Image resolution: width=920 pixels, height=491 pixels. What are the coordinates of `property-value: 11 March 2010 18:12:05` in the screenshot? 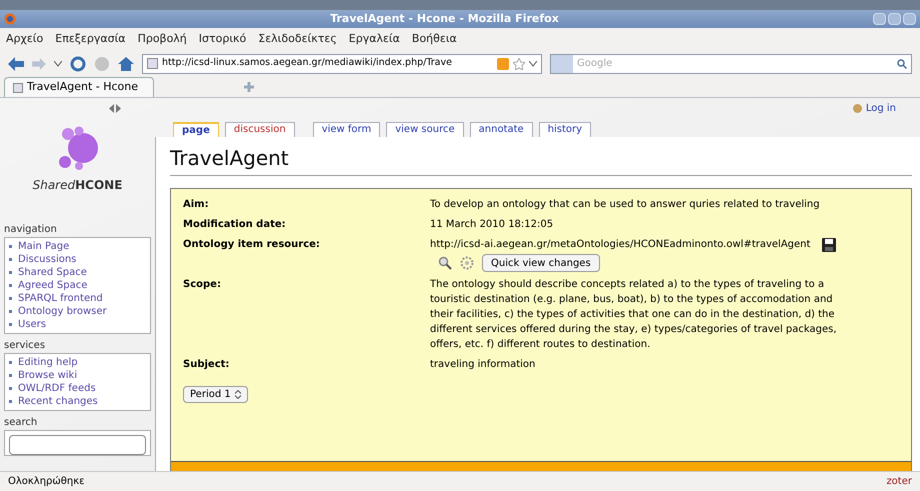 It's located at (492, 225).